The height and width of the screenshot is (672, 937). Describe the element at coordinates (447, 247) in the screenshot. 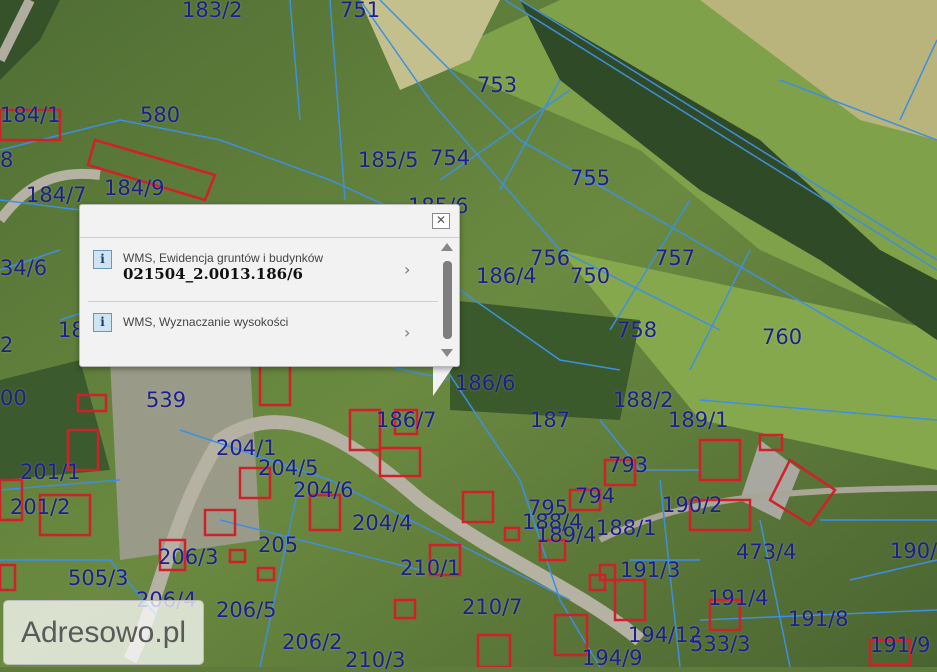

I see `scroll-up-icon` at that location.